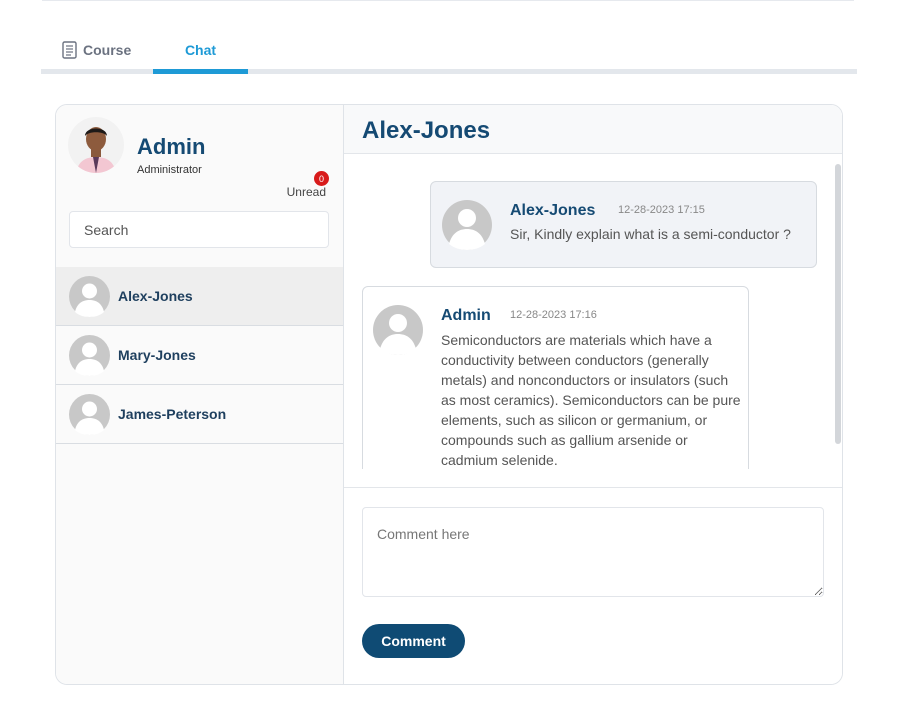 The width and height of the screenshot is (908, 720). I want to click on message-timestamp: 12-28-2023 17:16, so click(553, 315).